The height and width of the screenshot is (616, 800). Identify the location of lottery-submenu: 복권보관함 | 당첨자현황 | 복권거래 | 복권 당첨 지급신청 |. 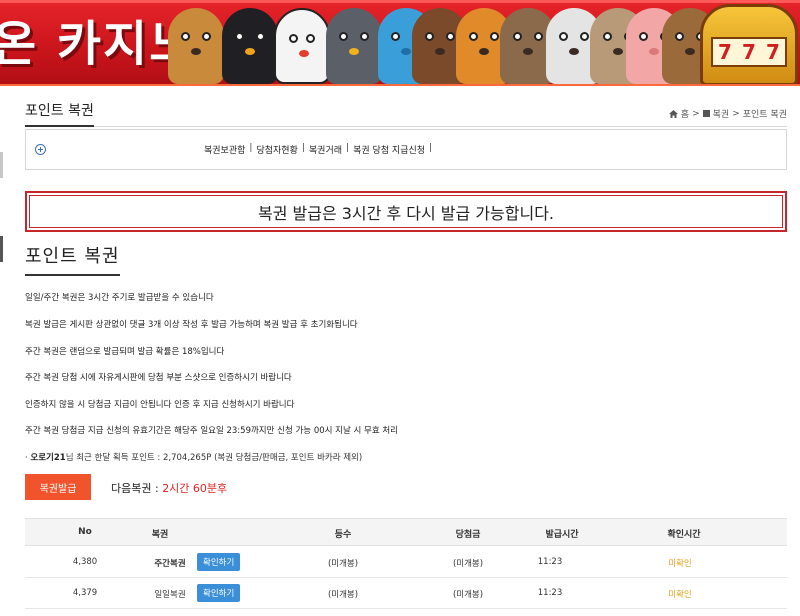
(406, 149).